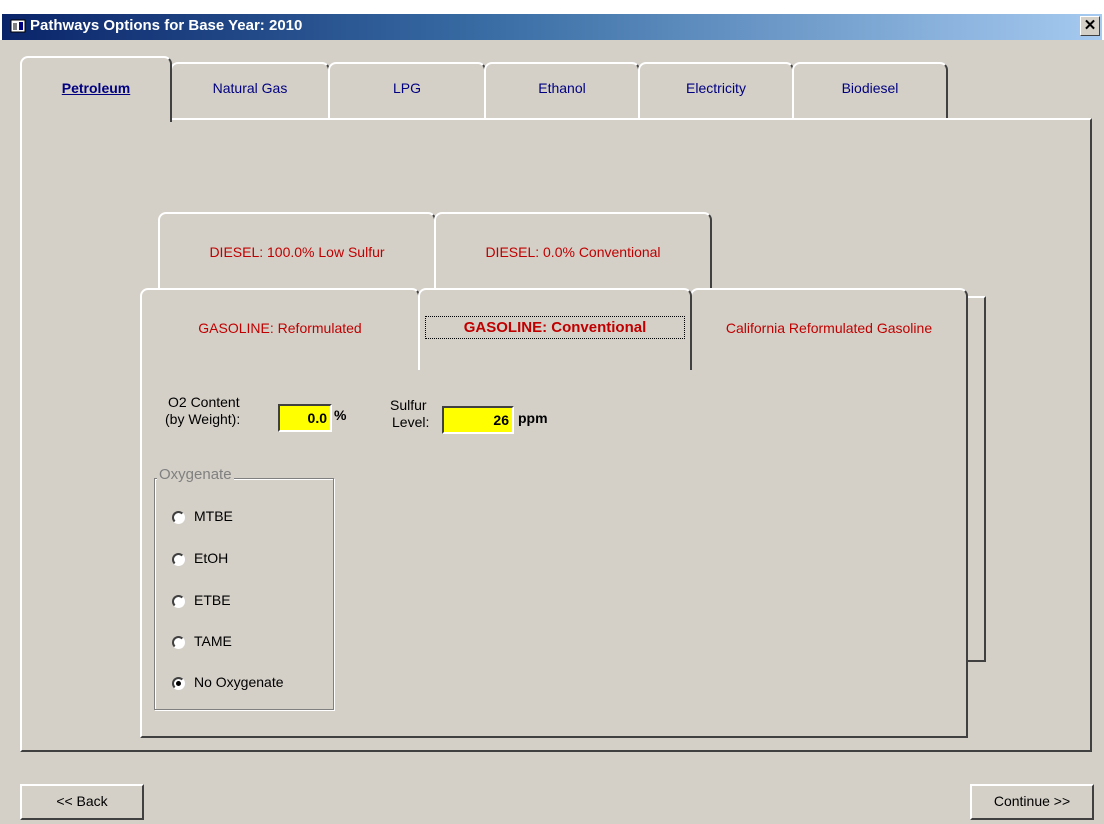  I want to click on radio-label-tame: TAME, so click(213, 641).